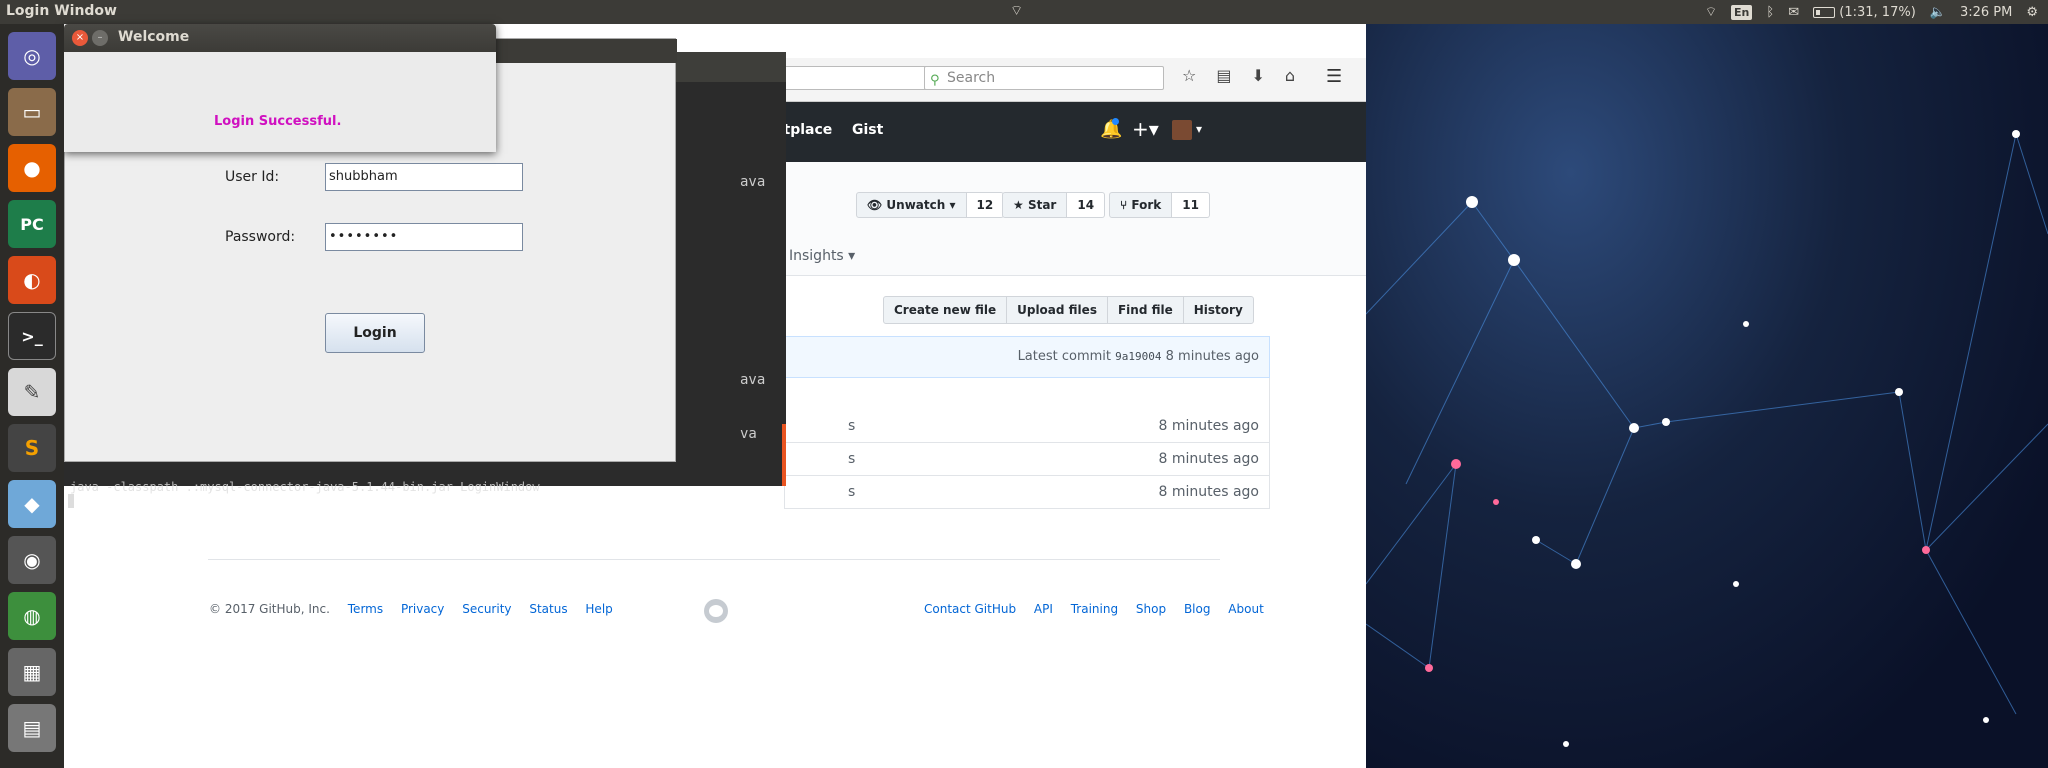  What do you see at coordinates (1086, 205) in the screenshot?
I see `star-count: 14` at bounding box center [1086, 205].